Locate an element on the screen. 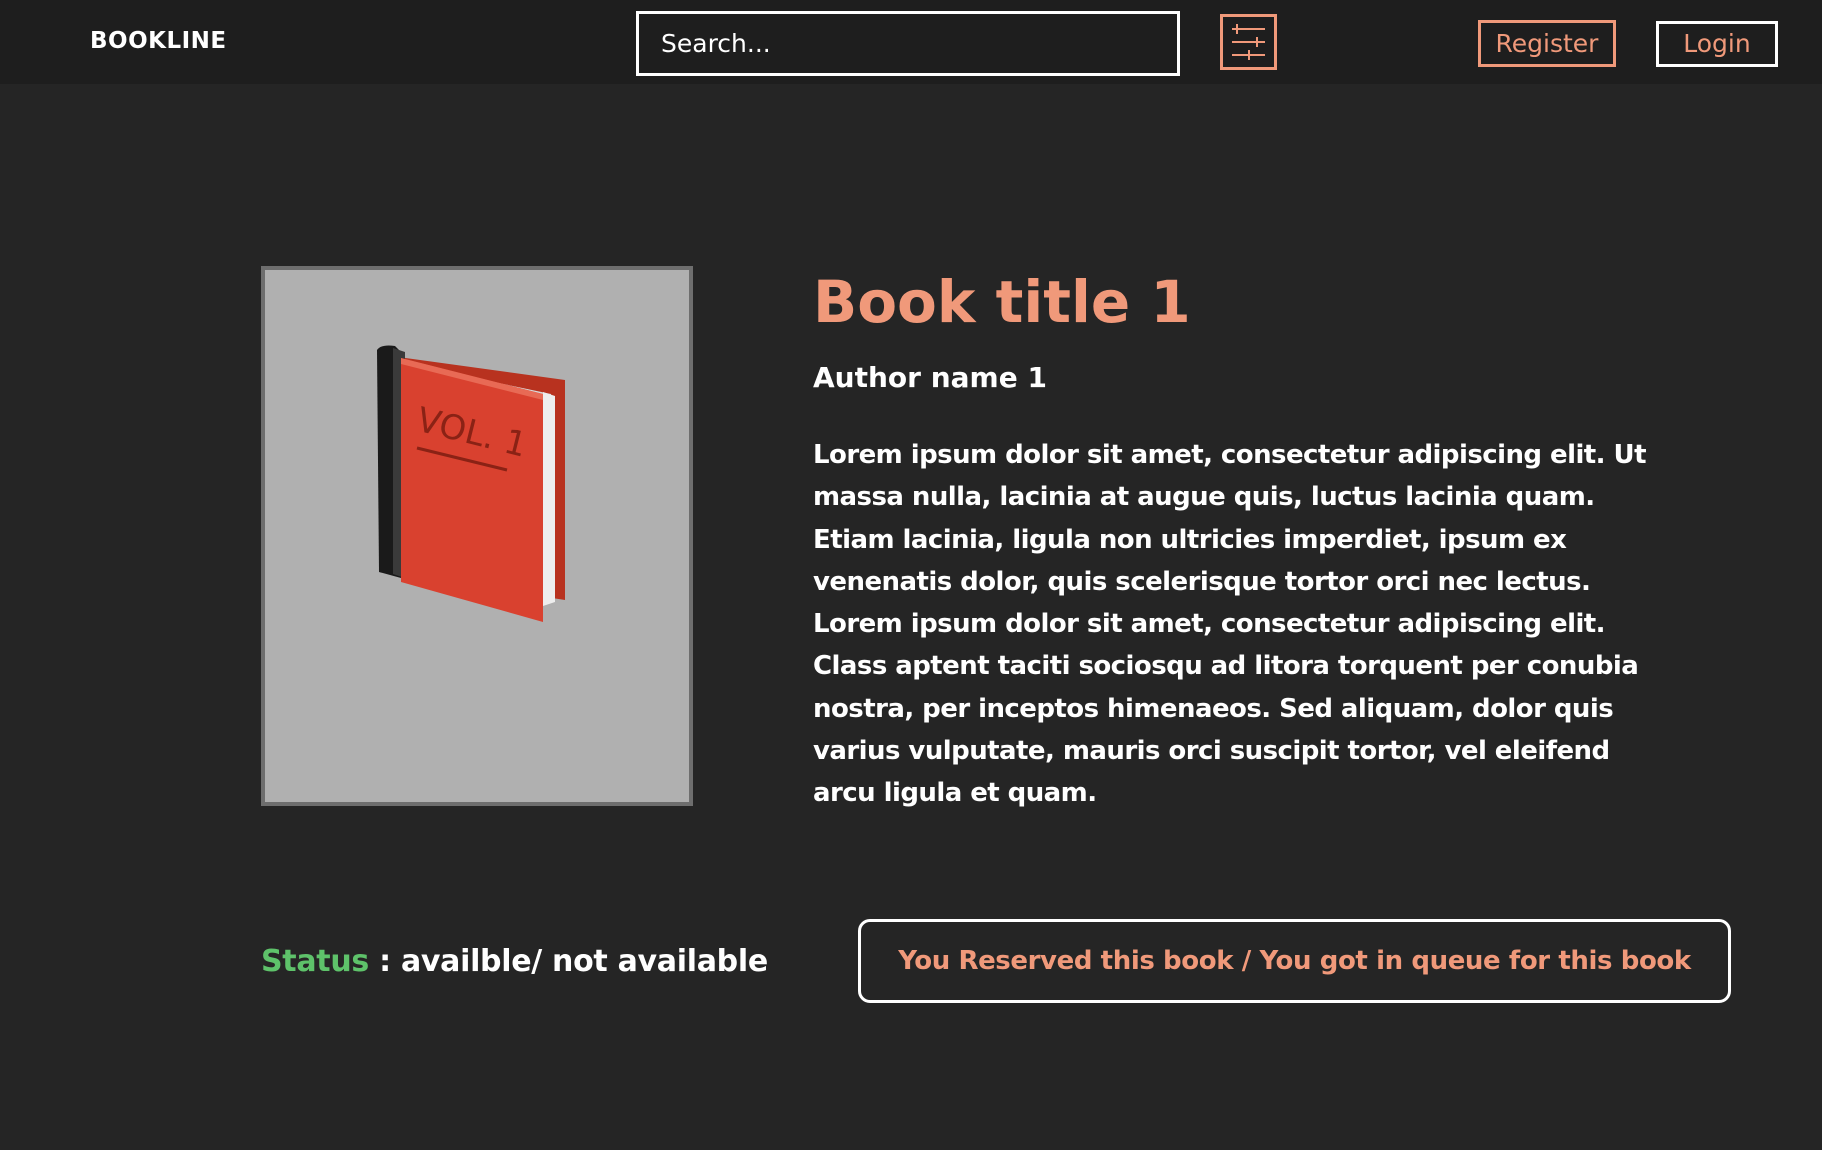 The height and width of the screenshot is (1150, 1822). search-input is located at coordinates (908, 43).